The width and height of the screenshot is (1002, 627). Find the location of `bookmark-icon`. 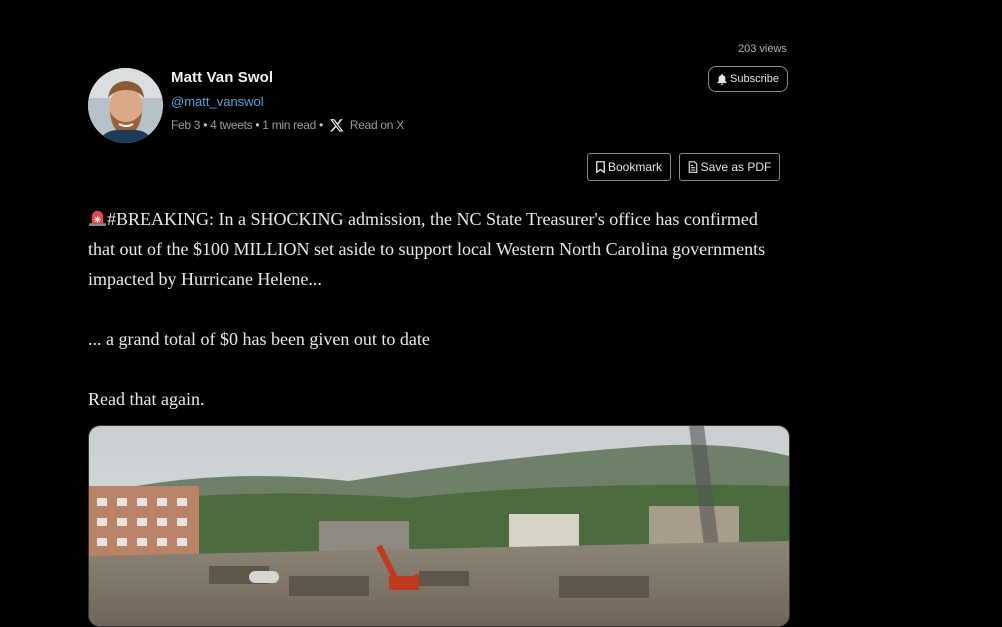

bookmark-icon is located at coordinates (600, 167).